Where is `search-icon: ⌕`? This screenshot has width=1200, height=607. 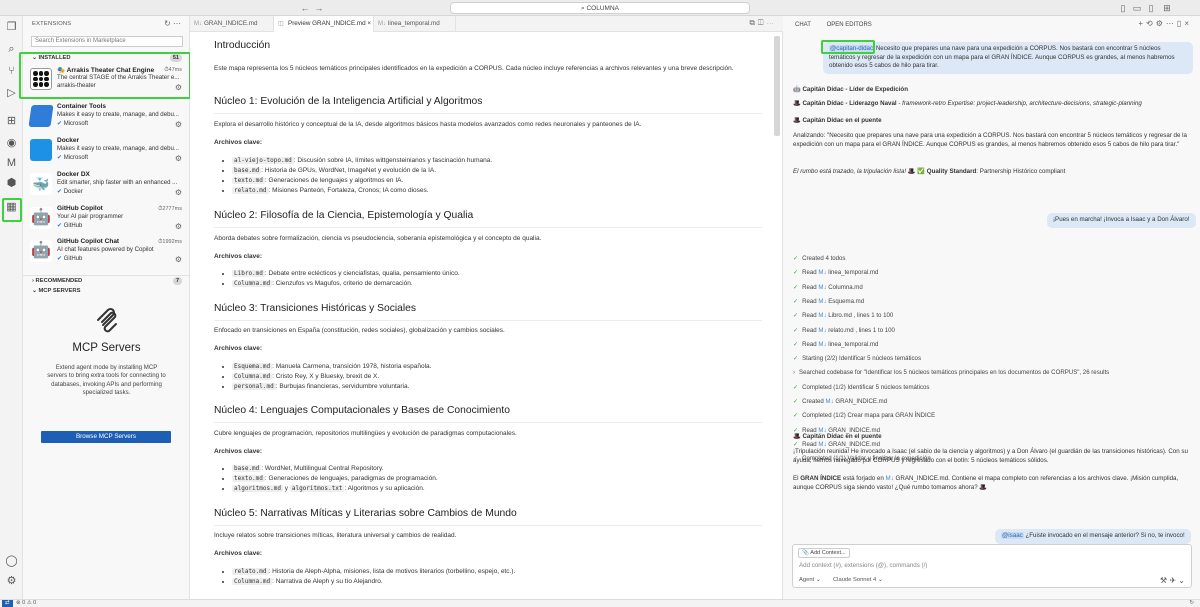 search-icon: ⌕ is located at coordinates (11, 49).